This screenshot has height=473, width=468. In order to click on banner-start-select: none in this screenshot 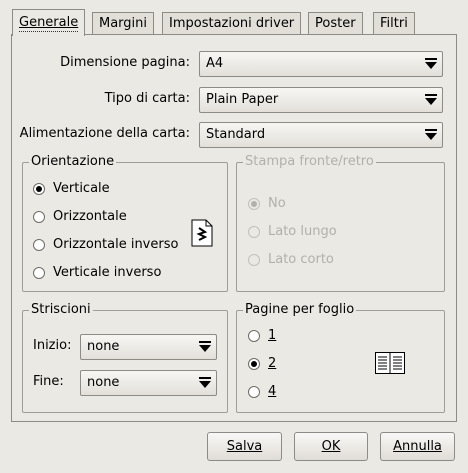, I will do `click(148, 347)`.